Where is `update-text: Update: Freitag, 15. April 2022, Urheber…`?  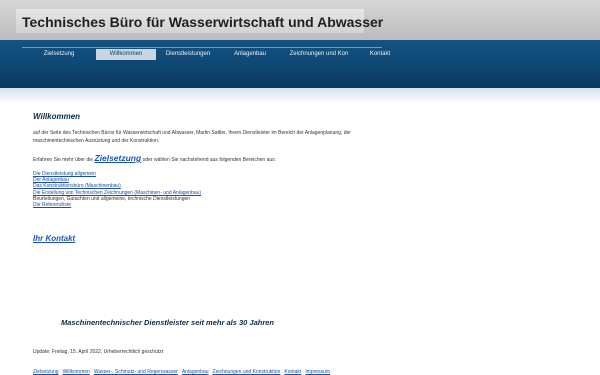 update-text: Update: Freitag, 15. April 2022, Urheber… is located at coordinates (98, 352).